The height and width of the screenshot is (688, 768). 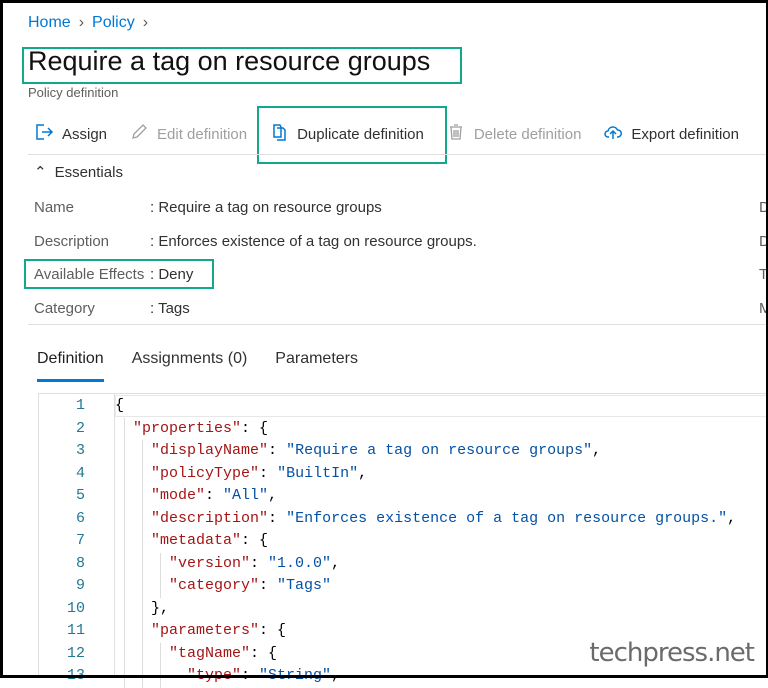 What do you see at coordinates (80, 428) in the screenshot?
I see `line-number: 2` at bounding box center [80, 428].